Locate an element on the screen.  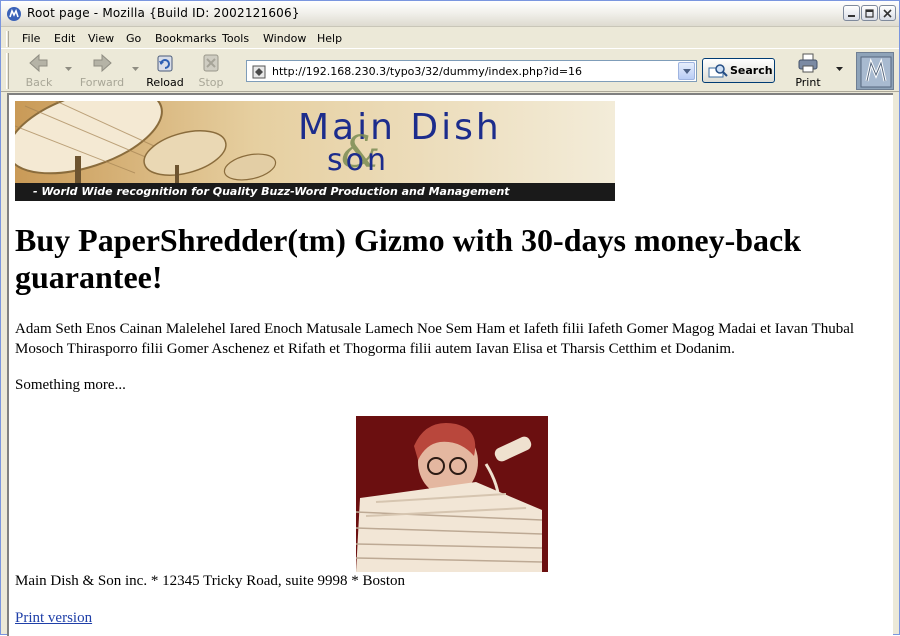
reload-button: Reload is located at coordinates (165, 71).